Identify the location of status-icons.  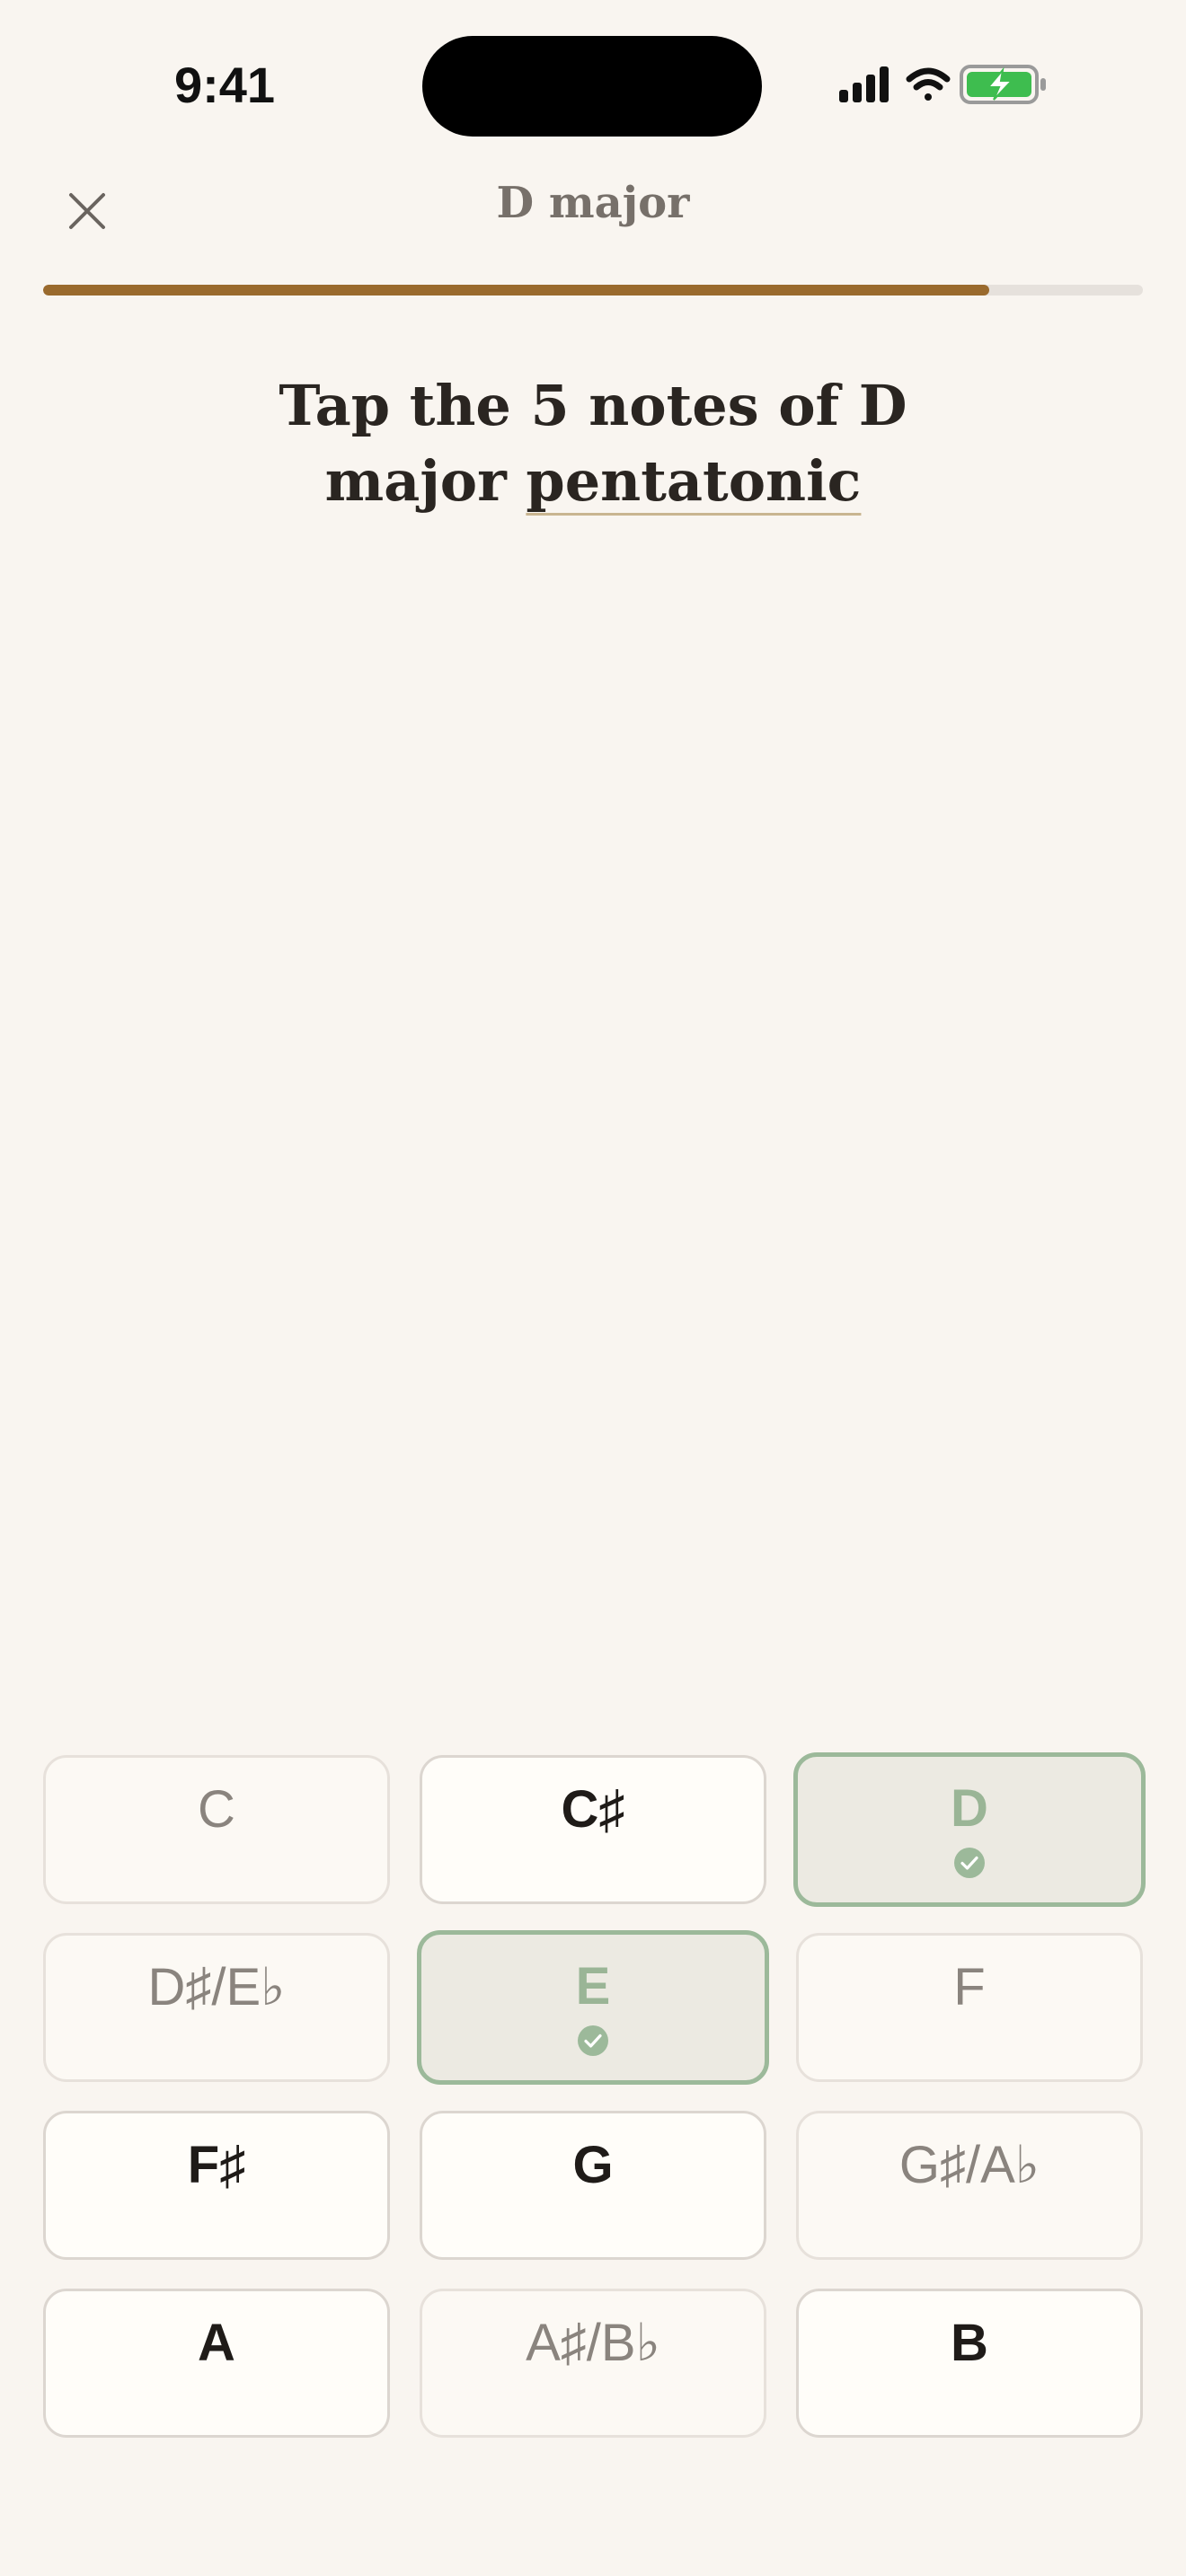
(942, 84).